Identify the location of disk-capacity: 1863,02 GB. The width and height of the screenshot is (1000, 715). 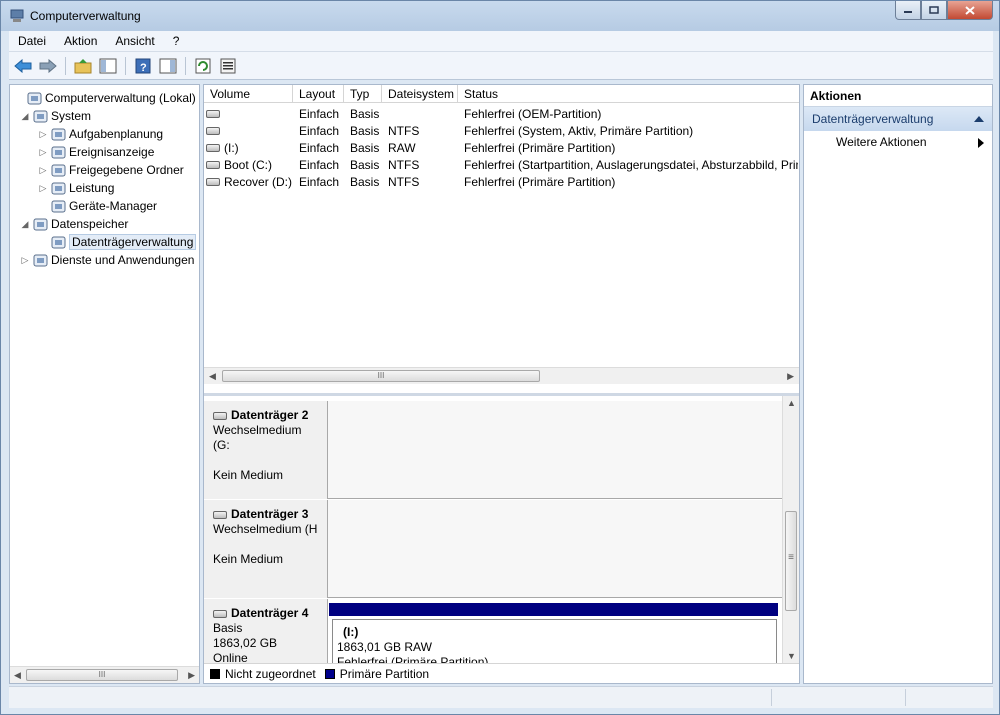
(245, 643).